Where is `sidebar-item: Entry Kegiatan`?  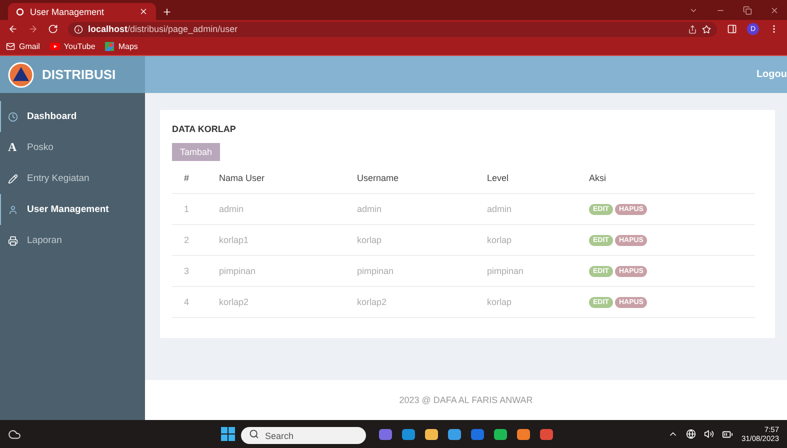 sidebar-item: Entry Kegiatan is located at coordinates (72, 178).